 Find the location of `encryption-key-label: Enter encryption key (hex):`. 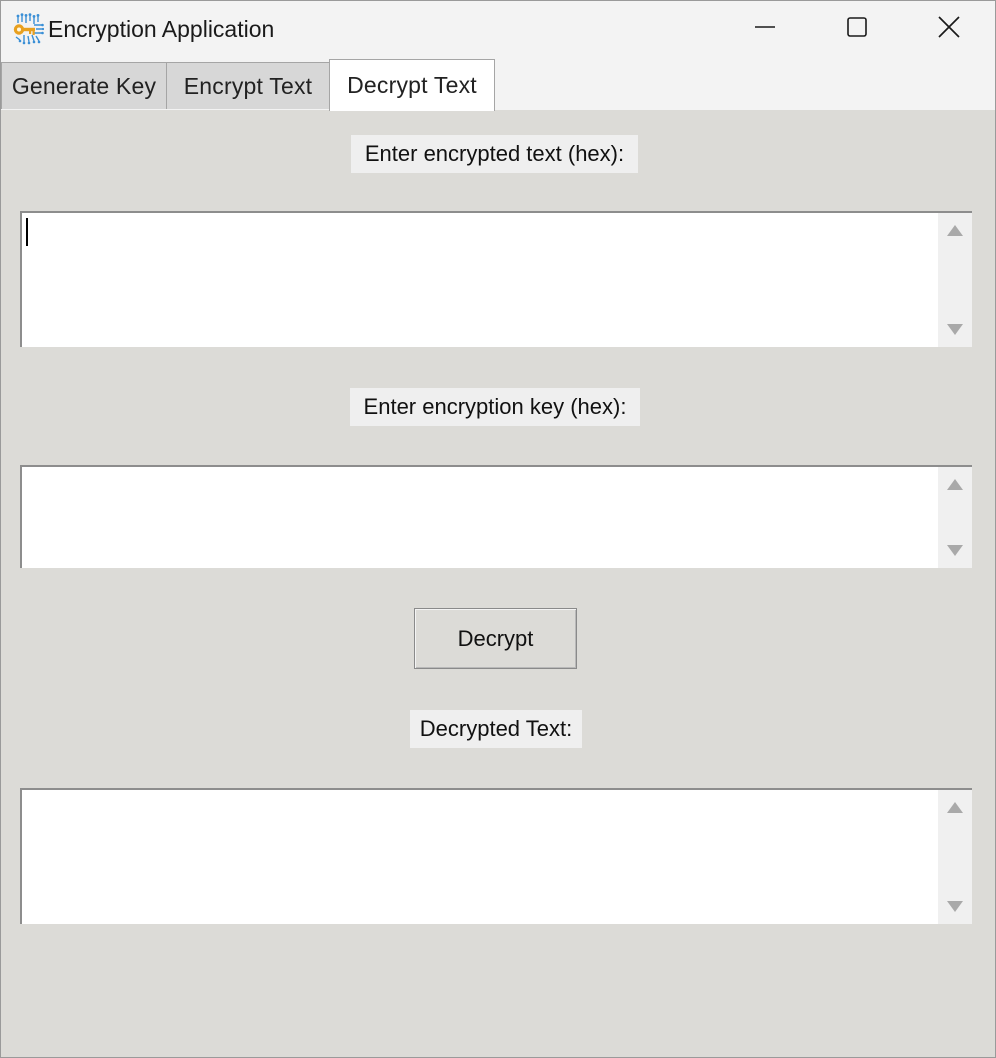

encryption-key-label: Enter encryption key (hex): is located at coordinates (495, 407).